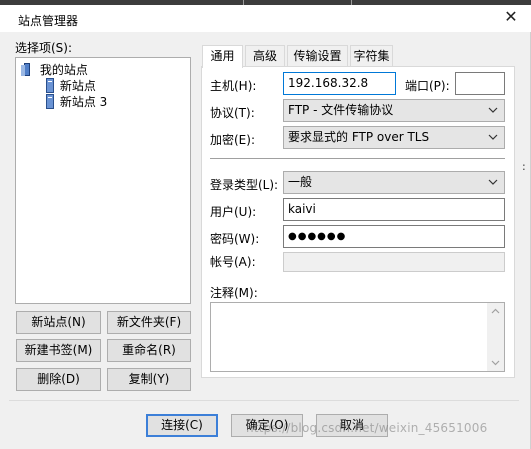  I want to click on tab-general: 通用, so click(222, 56).